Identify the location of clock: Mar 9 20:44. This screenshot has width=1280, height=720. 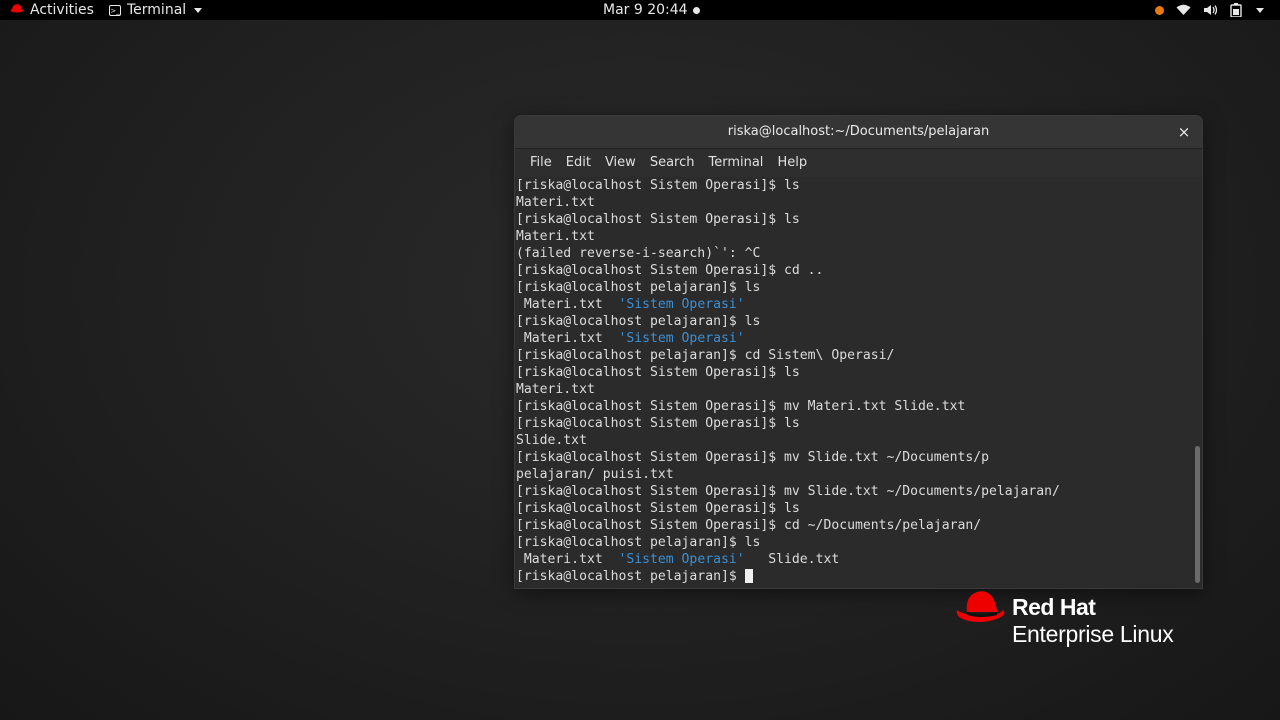
(651, 10).